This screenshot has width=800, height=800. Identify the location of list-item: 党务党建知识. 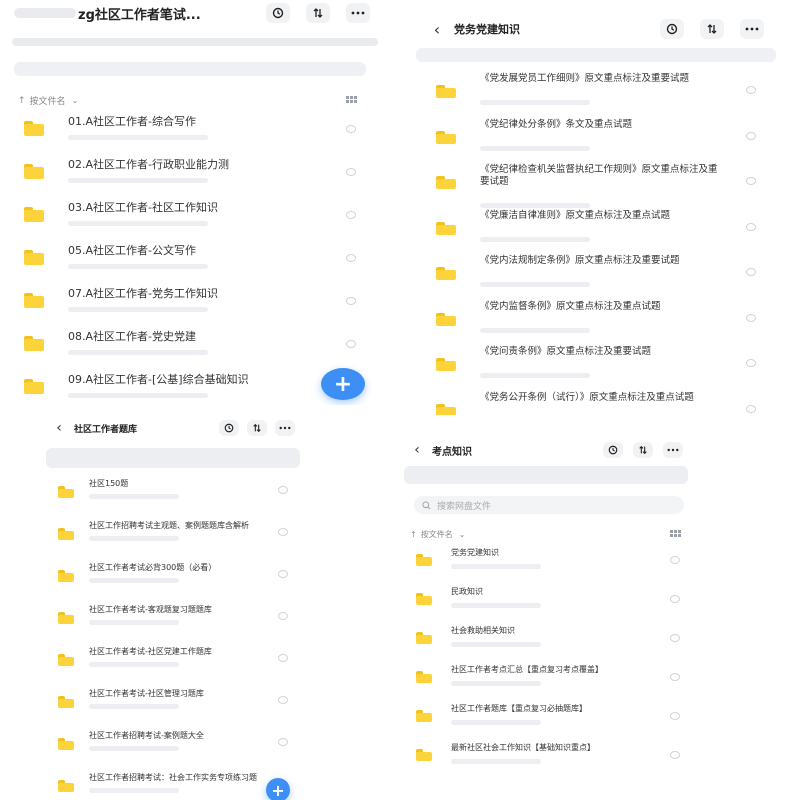
(547, 559).